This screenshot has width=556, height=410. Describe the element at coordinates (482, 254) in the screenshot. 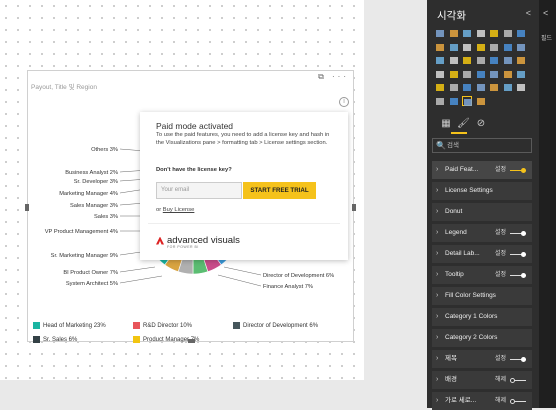

I see `format-card-4: › Detail Lab... 설정` at that location.